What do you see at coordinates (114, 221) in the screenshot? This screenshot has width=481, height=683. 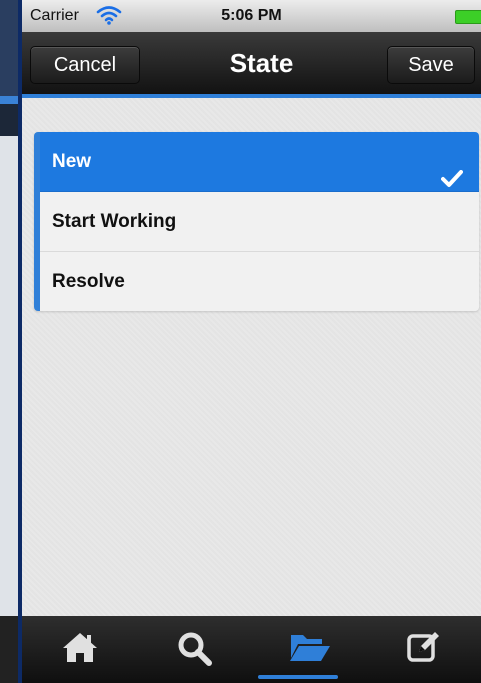 I see `list-item-label: Start Working` at bounding box center [114, 221].